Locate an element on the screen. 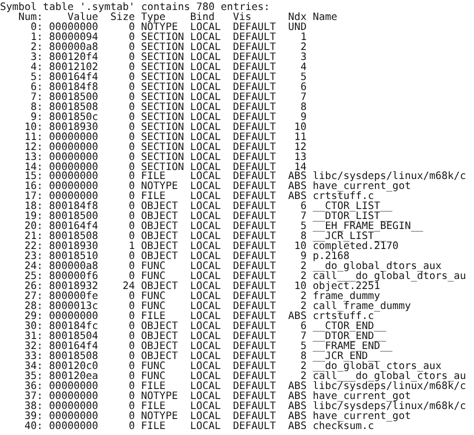  column-header: Type is located at coordinates (153, 17).